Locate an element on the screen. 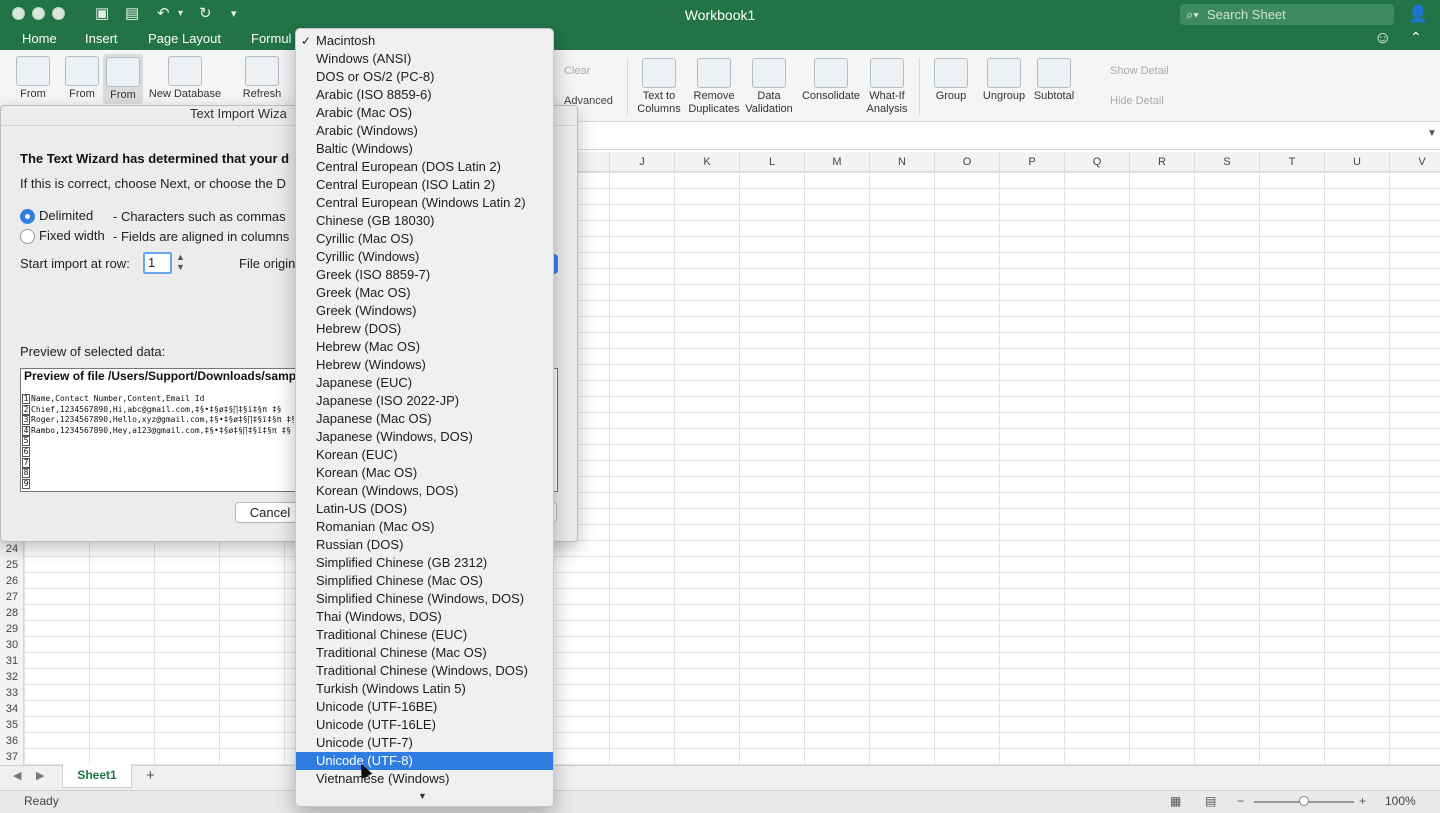 This screenshot has width=1440, height=813. menu-item-encoding: Japanese (ISO 2022-JP) is located at coordinates (424, 401).